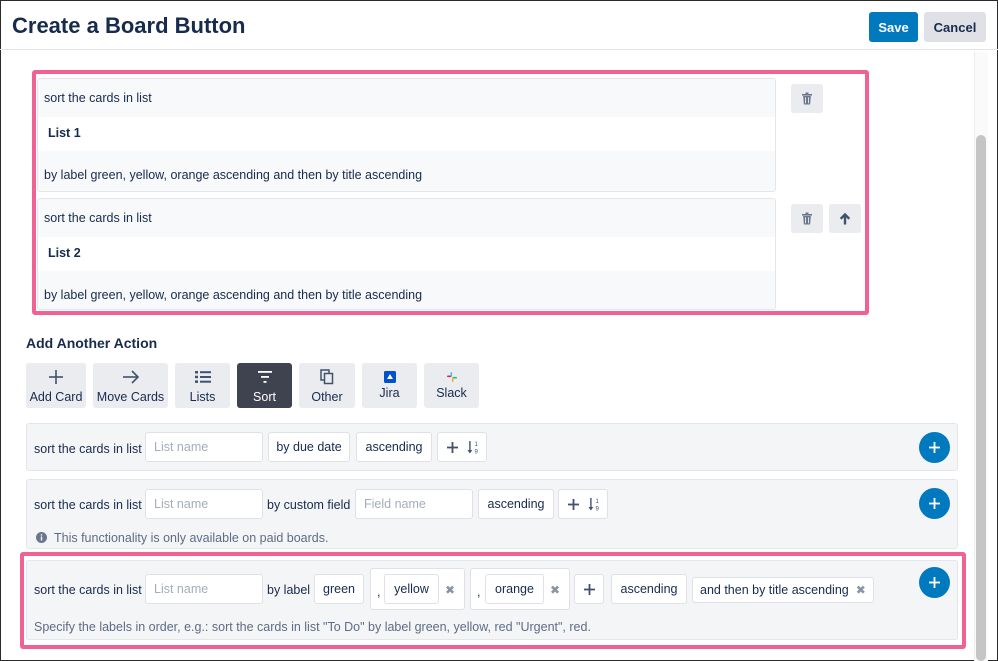  Describe the element at coordinates (41, 537) in the screenshot. I see `info-icon` at that location.